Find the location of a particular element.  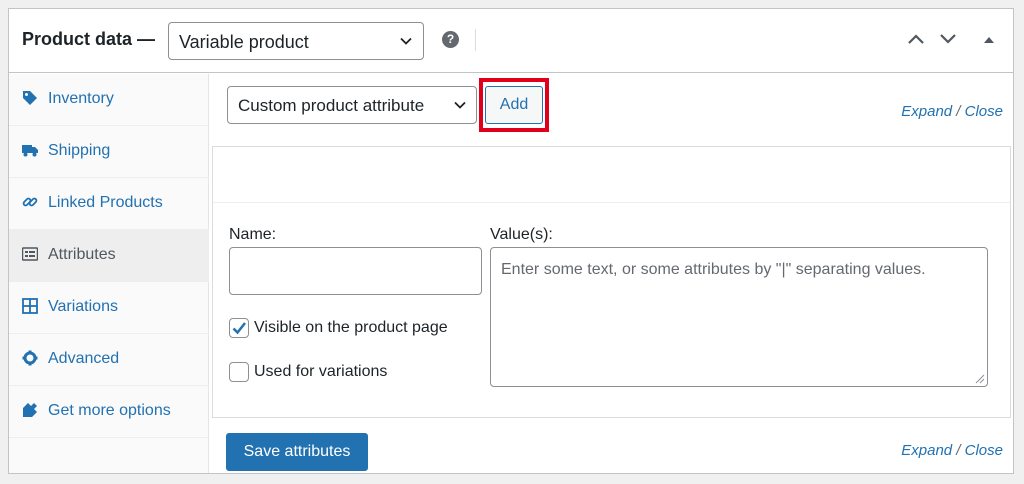

used-for-variations-checkbox is located at coordinates (239, 372).